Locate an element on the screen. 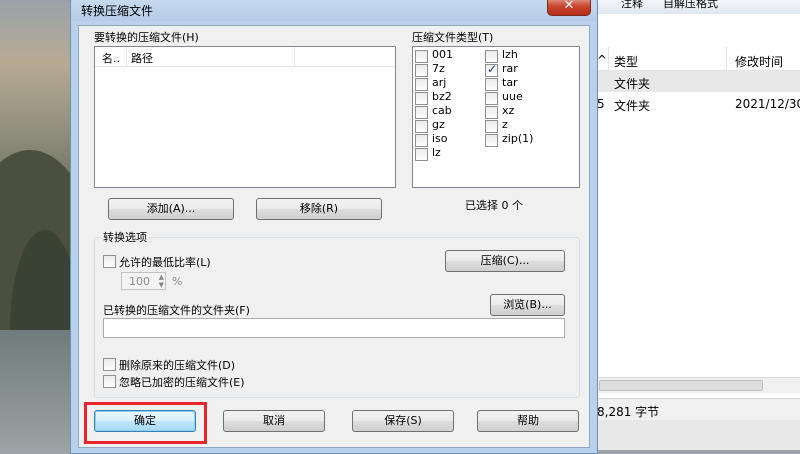 Image resolution: width=800 pixels, height=454 pixels. checkbox-iso is located at coordinates (421, 140).